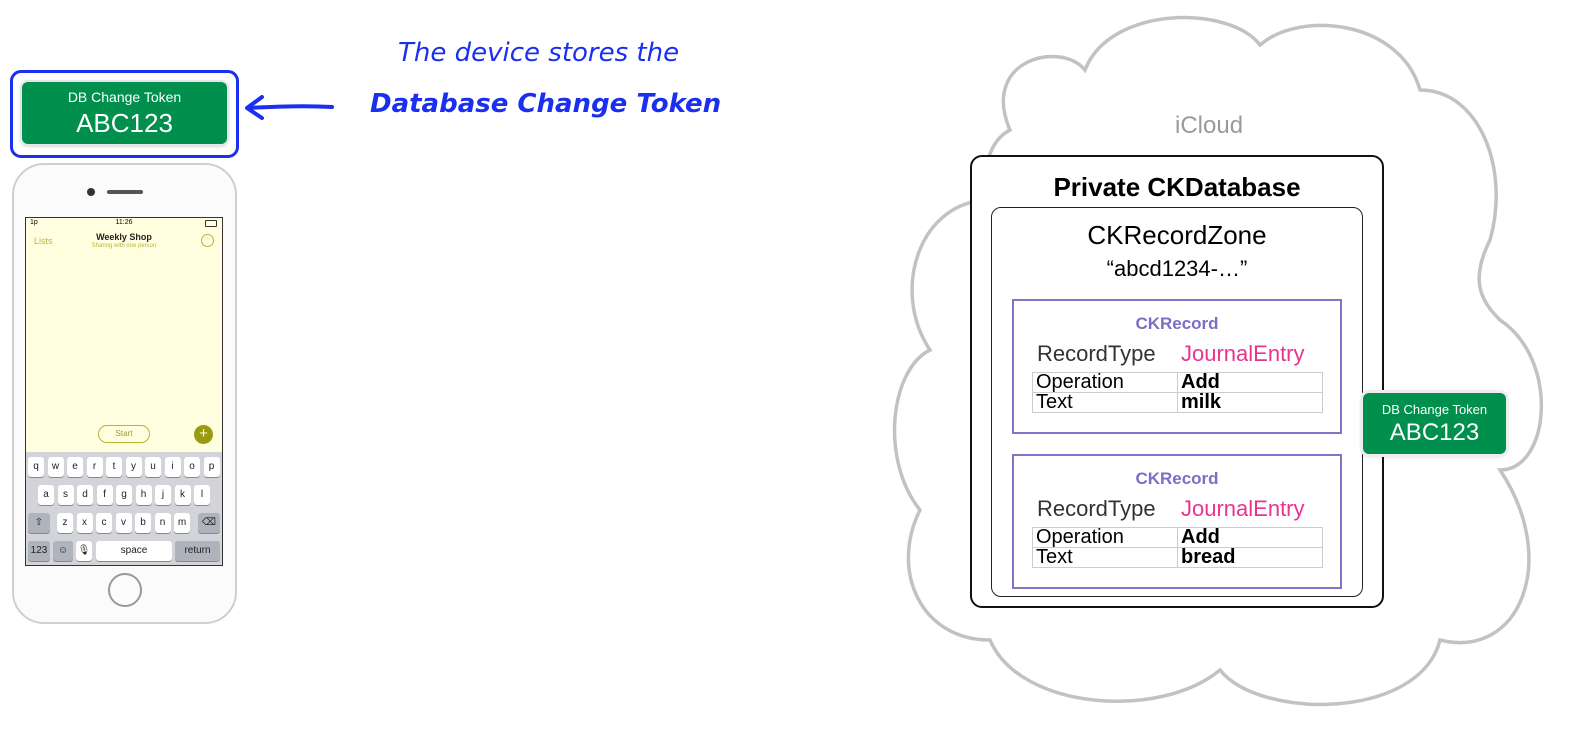  Describe the element at coordinates (1434, 432) in the screenshot. I see `token-value: ABC123` at that location.